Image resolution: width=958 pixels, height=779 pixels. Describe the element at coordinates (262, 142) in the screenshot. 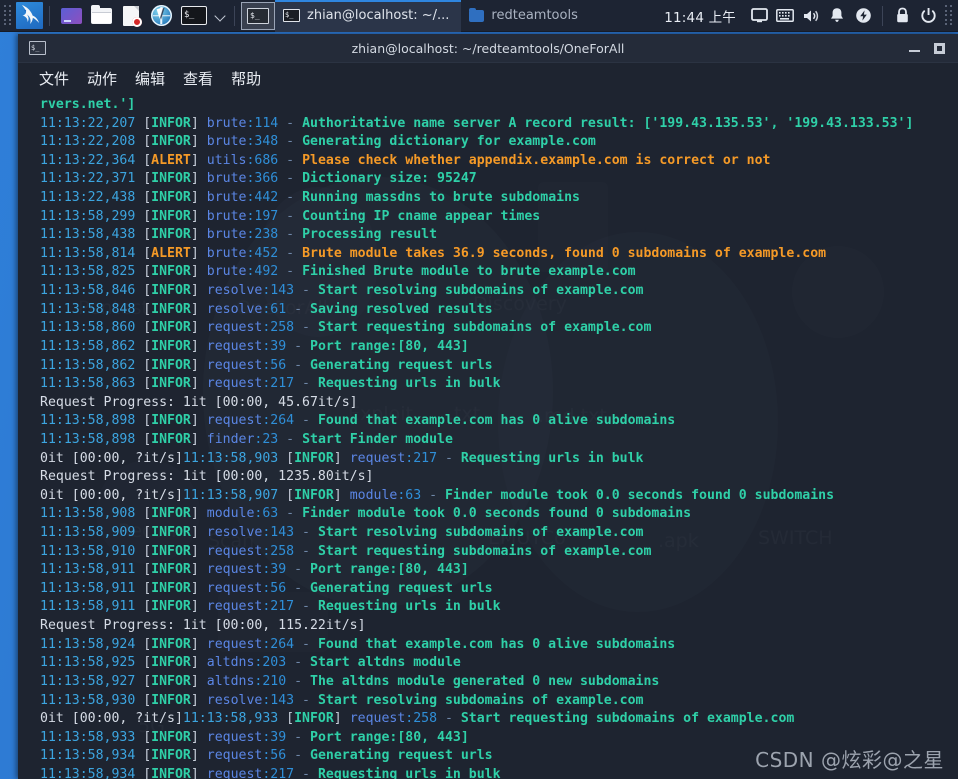

I see `terminal-segment: :348` at that location.